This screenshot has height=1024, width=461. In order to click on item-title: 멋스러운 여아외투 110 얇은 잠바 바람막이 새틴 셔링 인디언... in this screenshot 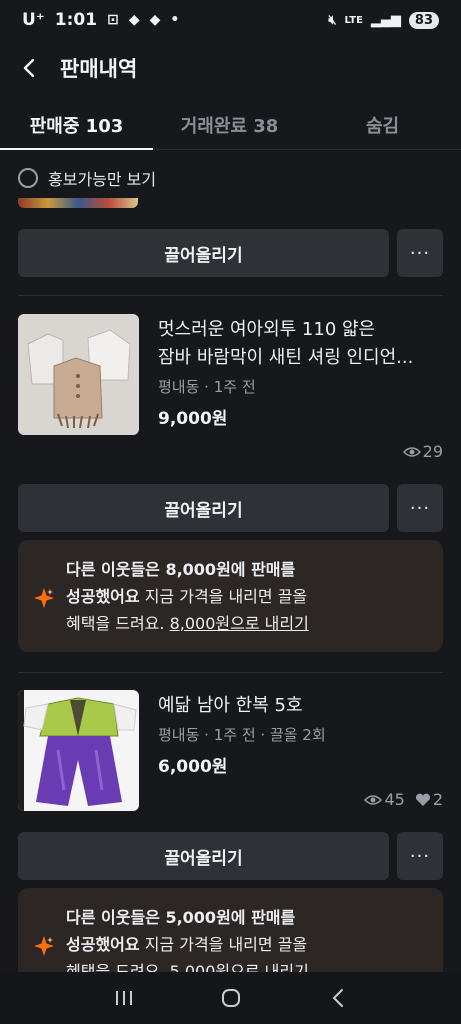, I will do `click(301, 344)`.